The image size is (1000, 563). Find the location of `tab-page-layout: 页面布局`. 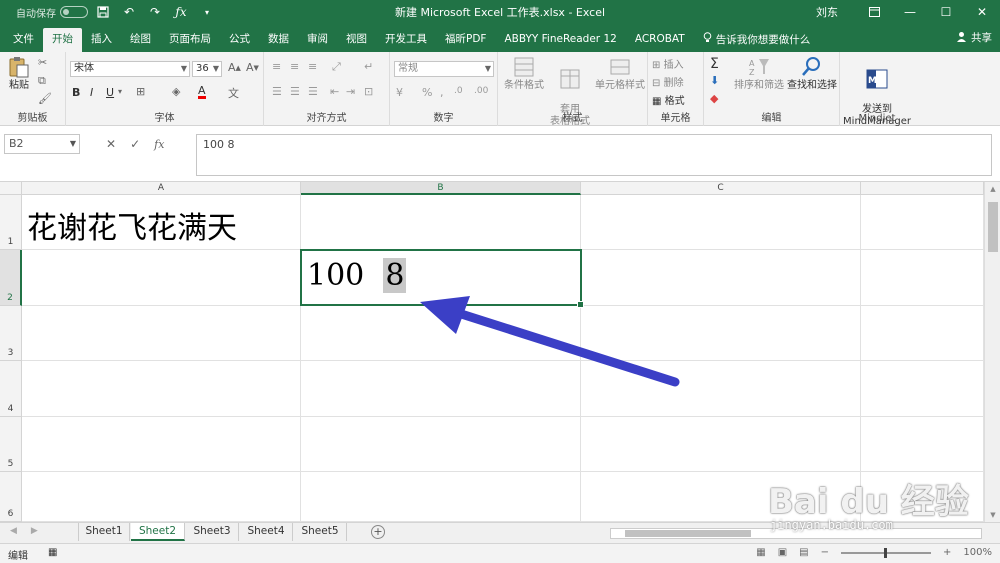

tab-page-layout: 页面布局 is located at coordinates (190, 40).